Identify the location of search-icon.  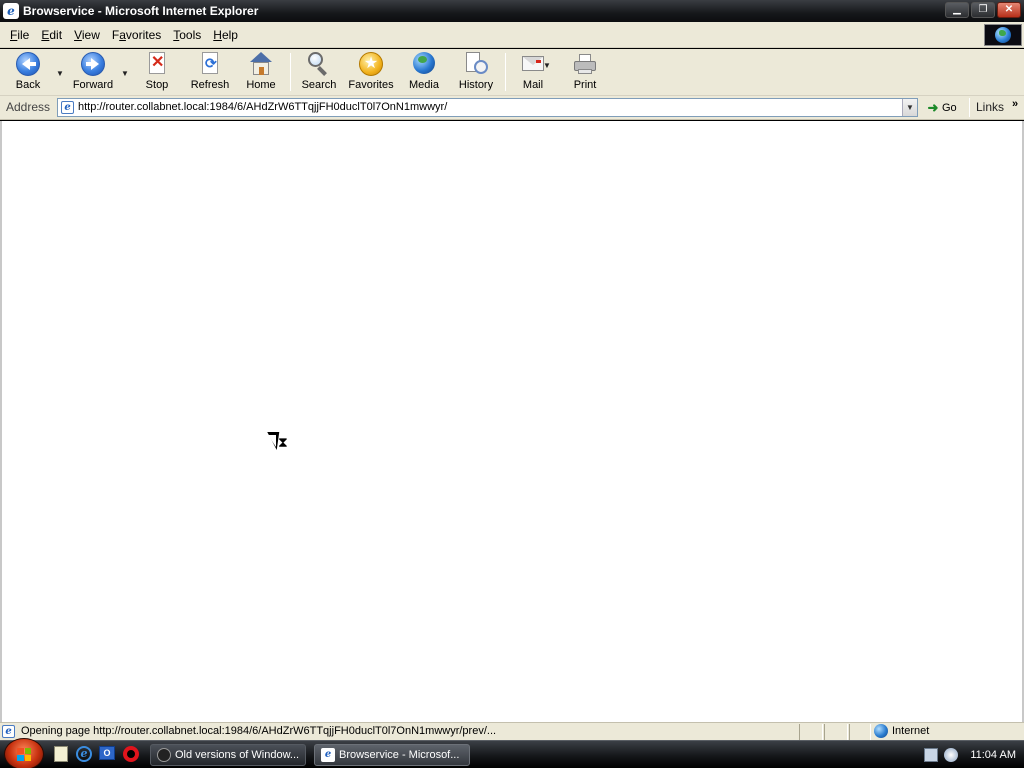
(319, 64).